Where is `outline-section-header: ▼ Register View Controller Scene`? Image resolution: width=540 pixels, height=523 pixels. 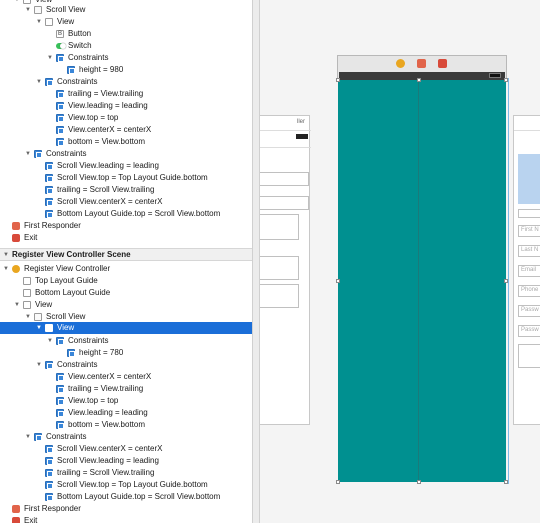
outline-section-header: ▼ Register View Controller Scene is located at coordinates (126, 254).